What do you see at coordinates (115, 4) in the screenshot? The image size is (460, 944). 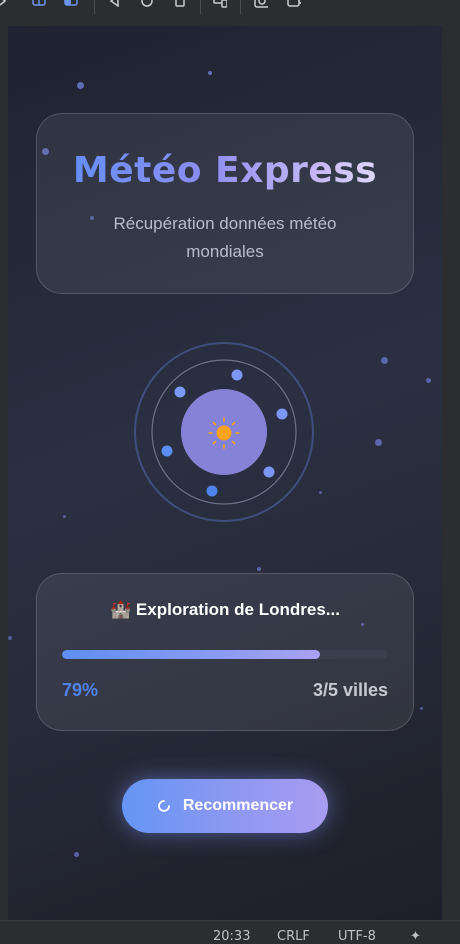 I see `back-icon` at bounding box center [115, 4].